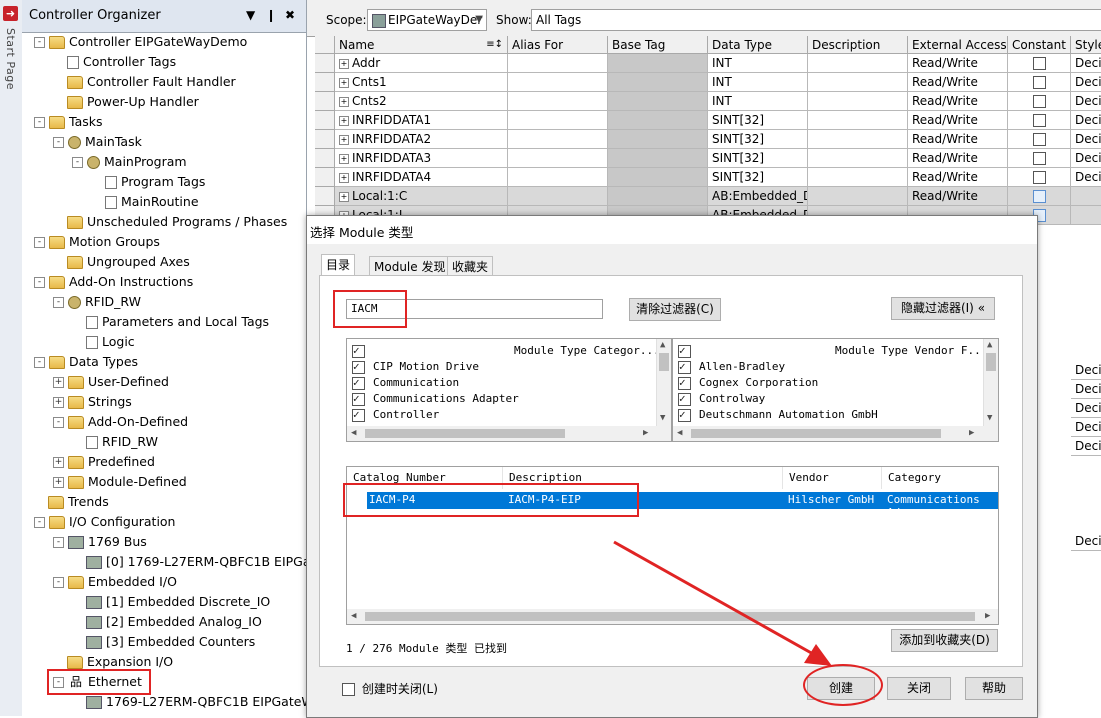 The image size is (1101, 718). I want to click on tree-node: + Predefined, so click(104, 462).